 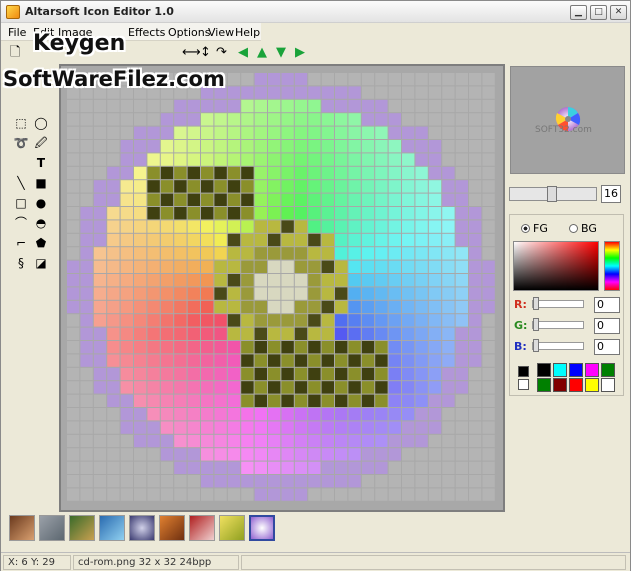 What do you see at coordinates (611, 194) in the screenshot?
I see `brush-size-field: 16` at bounding box center [611, 194].